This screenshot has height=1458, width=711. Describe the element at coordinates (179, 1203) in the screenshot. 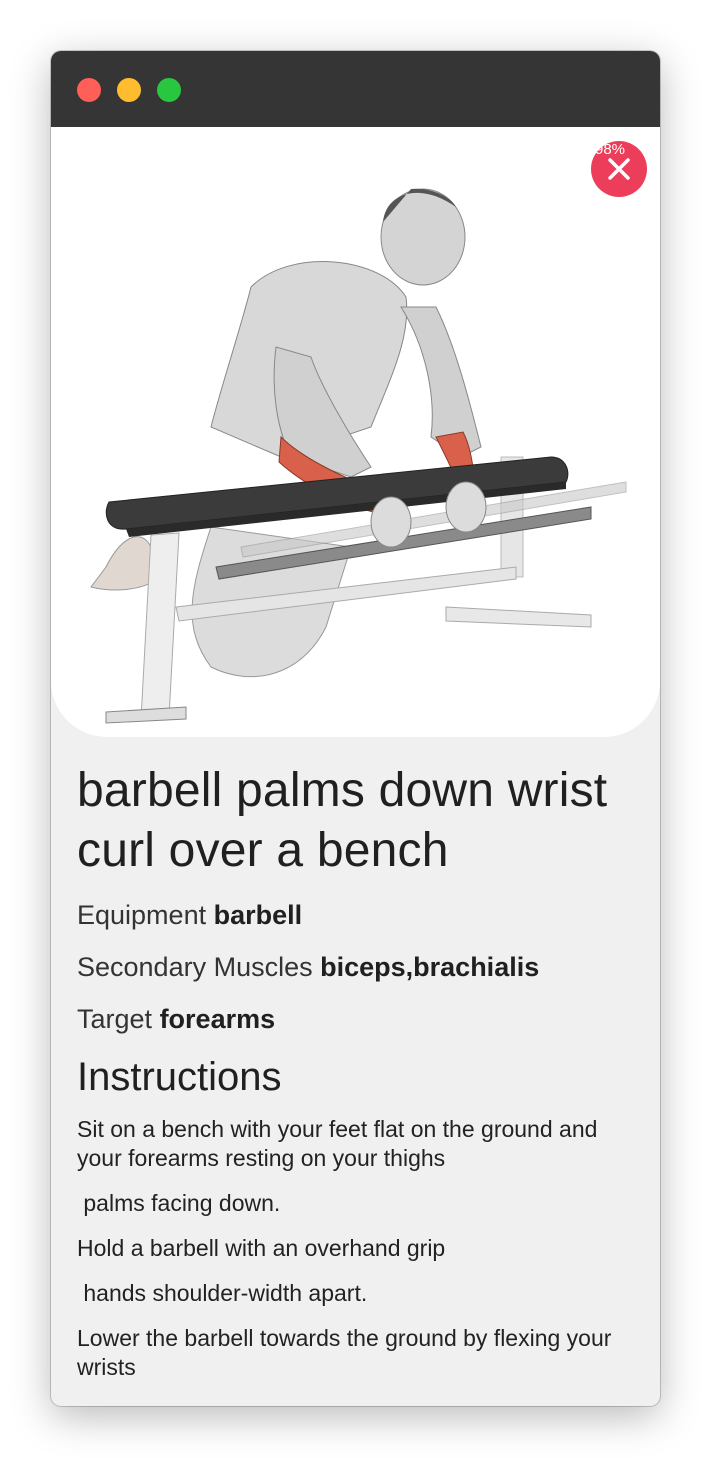

I see `instruction-step: palms facing down.` at that location.